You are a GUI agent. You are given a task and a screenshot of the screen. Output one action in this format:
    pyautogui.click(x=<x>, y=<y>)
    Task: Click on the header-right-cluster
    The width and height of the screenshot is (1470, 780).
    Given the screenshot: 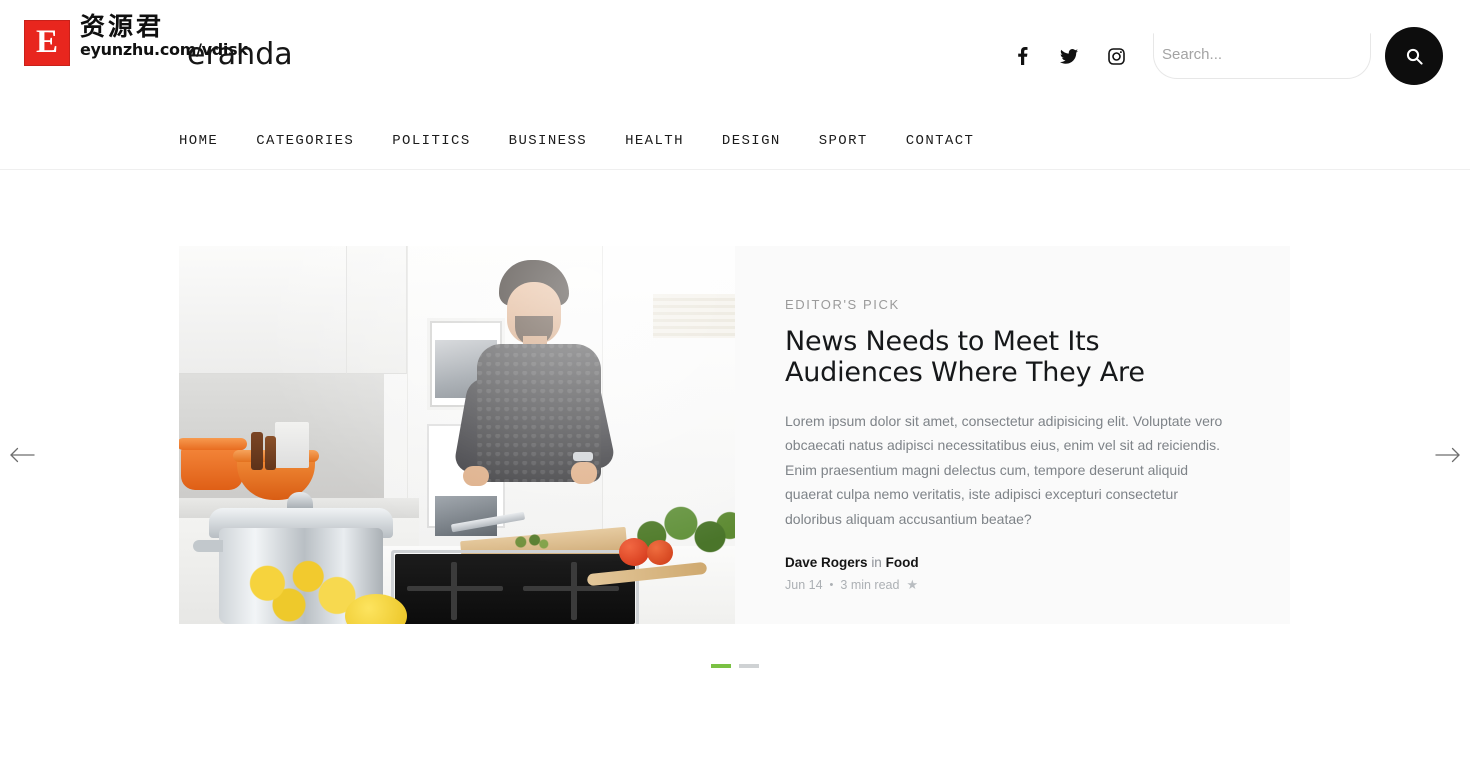 What is the action you would take?
    pyautogui.click(x=1241, y=56)
    